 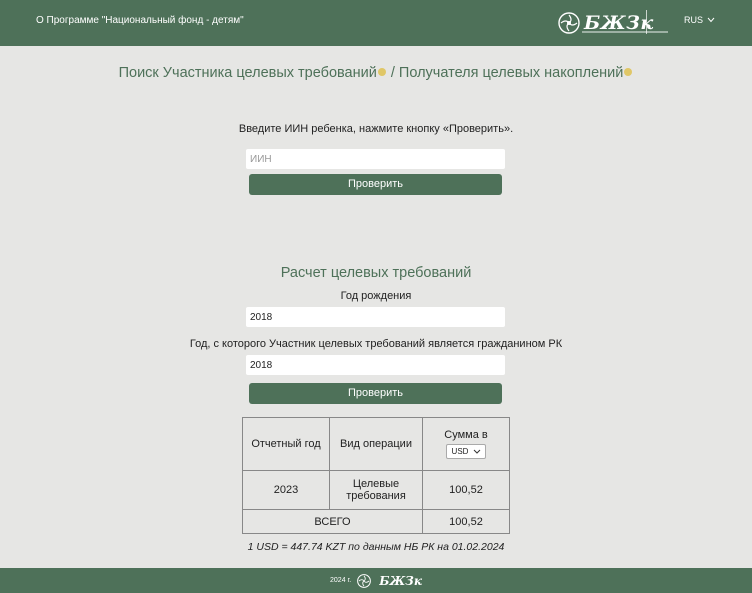 I want to click on footer-content: 2024 г. БЖЗк, so click(x=376, y=580).